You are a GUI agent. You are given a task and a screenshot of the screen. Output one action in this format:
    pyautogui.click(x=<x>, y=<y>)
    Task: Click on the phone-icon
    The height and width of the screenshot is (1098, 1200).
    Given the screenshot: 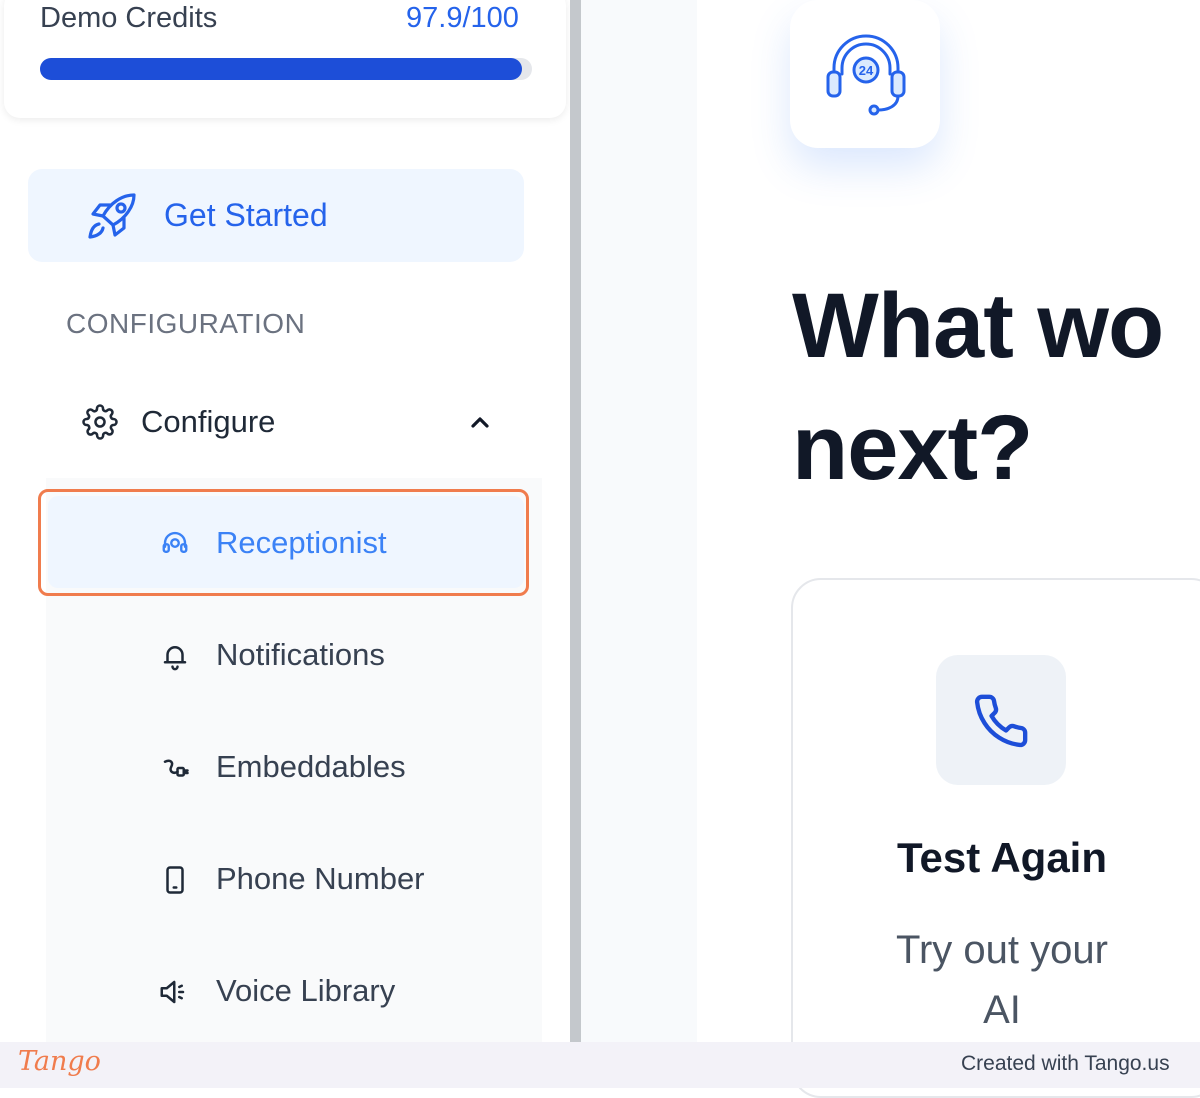 What is the action you would take?
    pyautogui.click(x=1001, y=721)
    